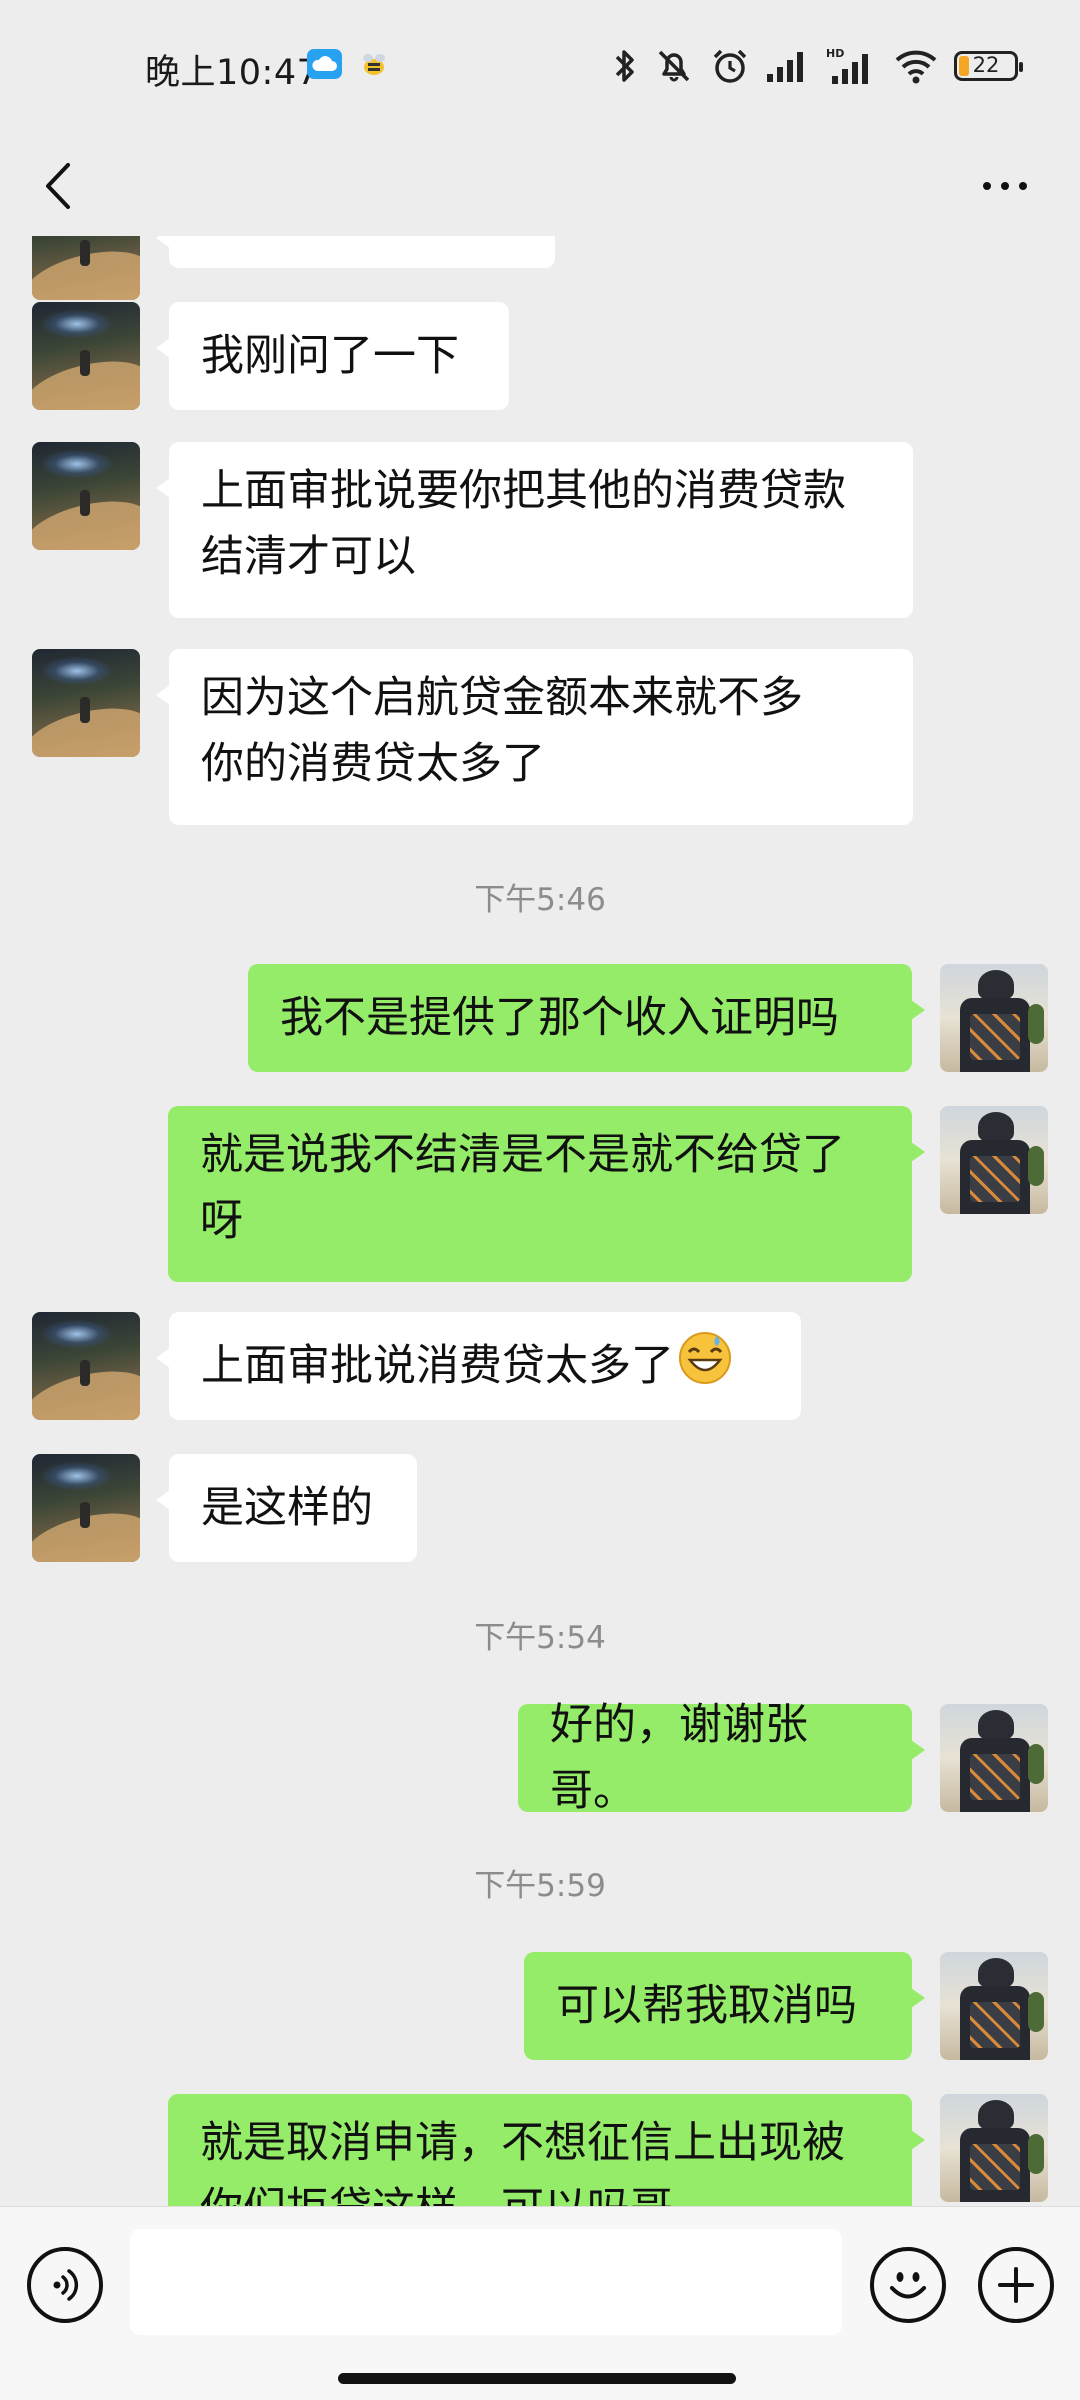  I want to click on message-text: 可以帮我取消吗, so click(706, 2006).